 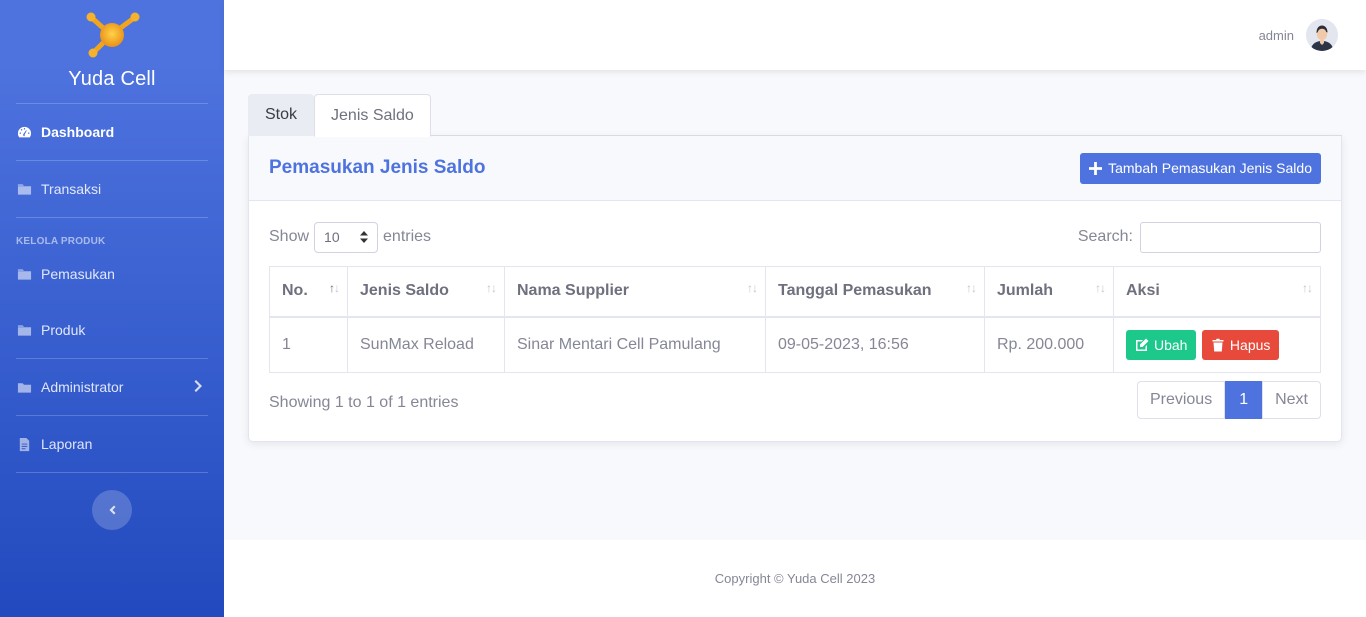 What do you see at coordinates (71, 189) in the screenshot?
I see `sidebar-item-label: Transaksi` at bounding box center [71, 189].